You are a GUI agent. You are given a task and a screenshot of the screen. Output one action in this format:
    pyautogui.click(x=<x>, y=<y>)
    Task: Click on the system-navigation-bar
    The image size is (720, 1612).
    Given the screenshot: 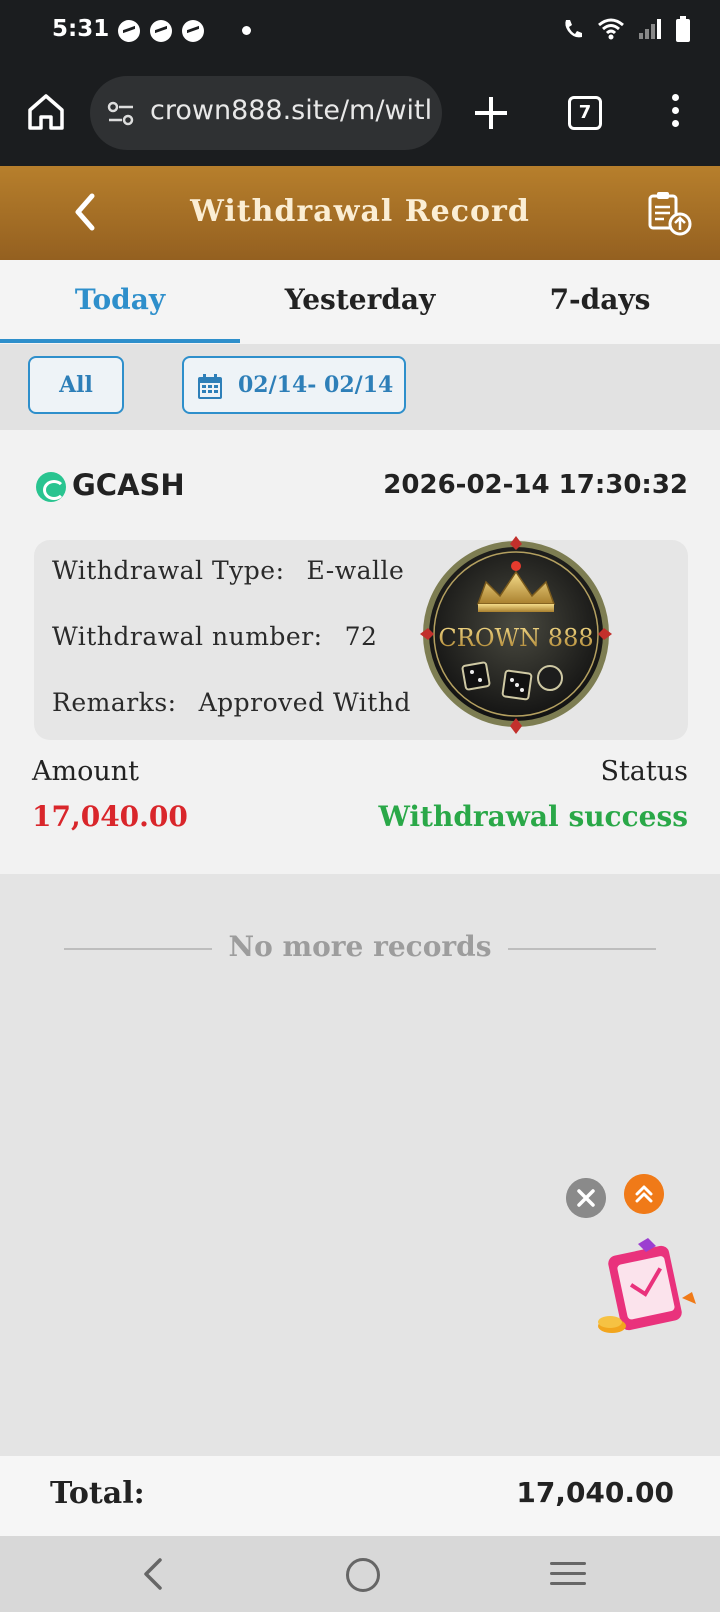 What is the action you would take?
    pyautogui.click(x=360, y=1574)
    